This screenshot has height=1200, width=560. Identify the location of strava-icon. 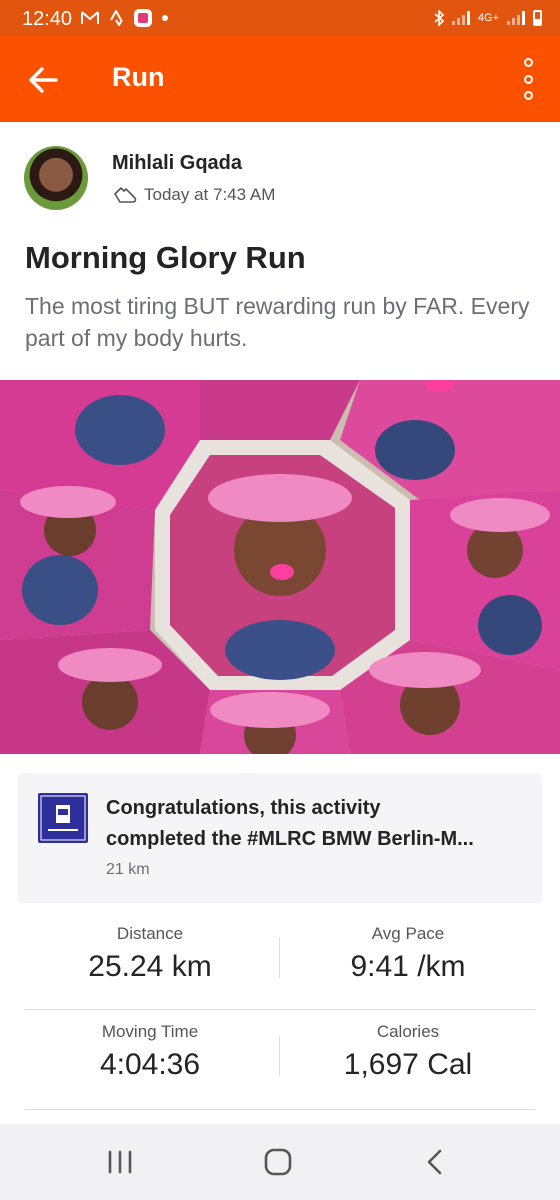
(116, 18).